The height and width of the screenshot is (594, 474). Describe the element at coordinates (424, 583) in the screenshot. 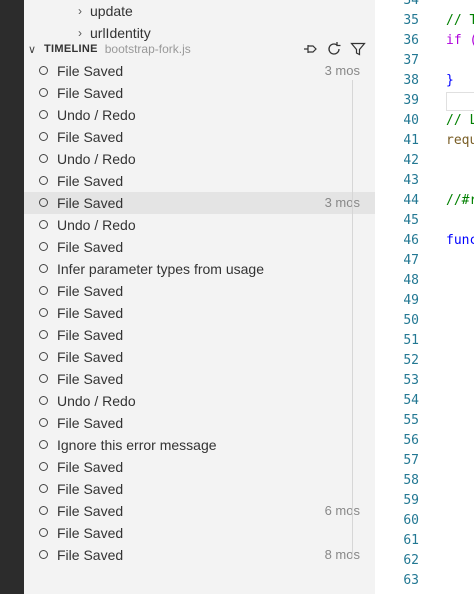

I see `code-line: 63` at that location.